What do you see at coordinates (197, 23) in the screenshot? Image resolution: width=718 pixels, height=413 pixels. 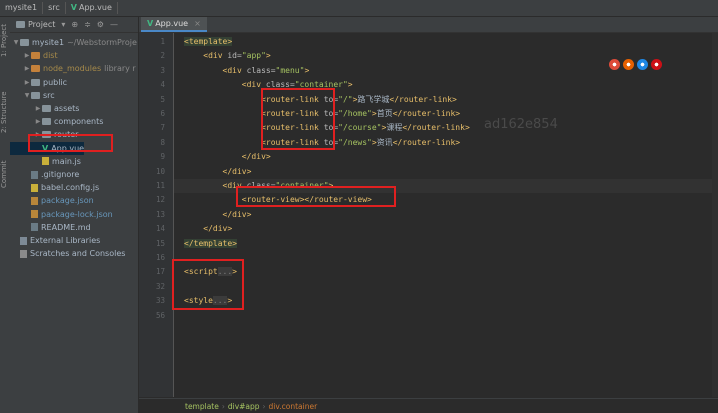 I see `close-icon: ×` at bounding box center [197, 23].